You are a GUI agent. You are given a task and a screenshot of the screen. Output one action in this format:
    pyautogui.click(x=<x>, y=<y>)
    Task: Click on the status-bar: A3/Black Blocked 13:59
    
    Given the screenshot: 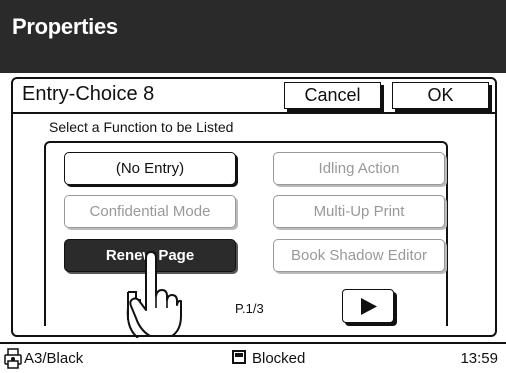 What is the action you would take?
    pyautogui.click(x=253, y=358)
    